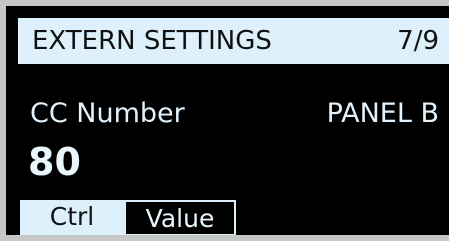  I want to click on parameter-label: CC Number, so click(107, 113).